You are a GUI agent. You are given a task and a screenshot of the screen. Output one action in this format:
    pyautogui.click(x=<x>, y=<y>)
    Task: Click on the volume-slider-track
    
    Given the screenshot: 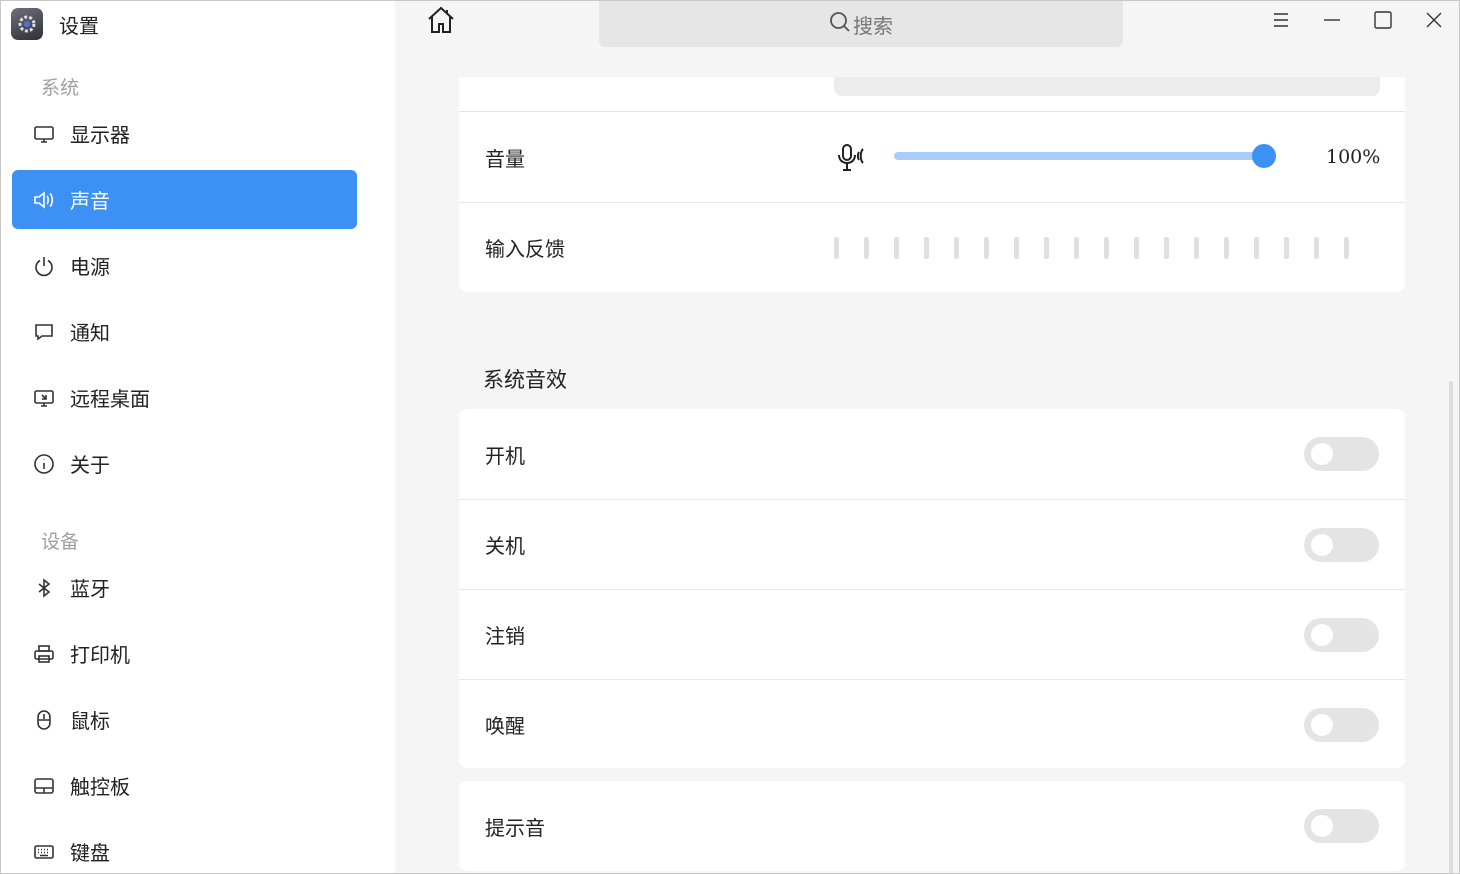 What is the action you would take?
    pyautogui.click(x=1084, y=156)
    